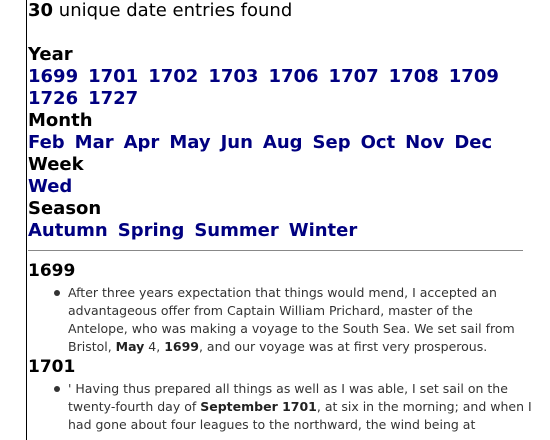 The image size is (550, 440). What do you see at coordinates (424, 143) in the screenshot?
I see `facet-month-link-nov: Nov` at bounding box center [424, 143].